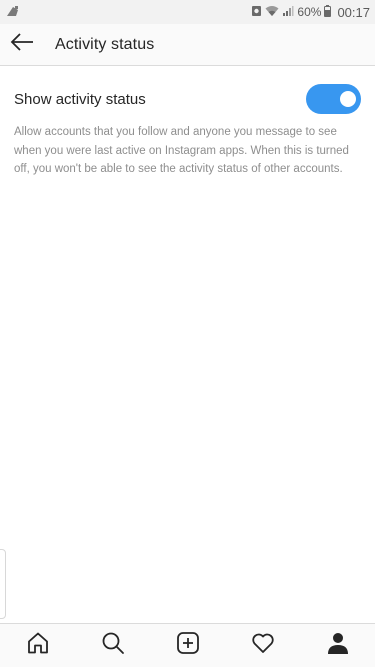 The height and width of the screenshot is (668, 375). I want to click on profile-icon, so click(338, 645).